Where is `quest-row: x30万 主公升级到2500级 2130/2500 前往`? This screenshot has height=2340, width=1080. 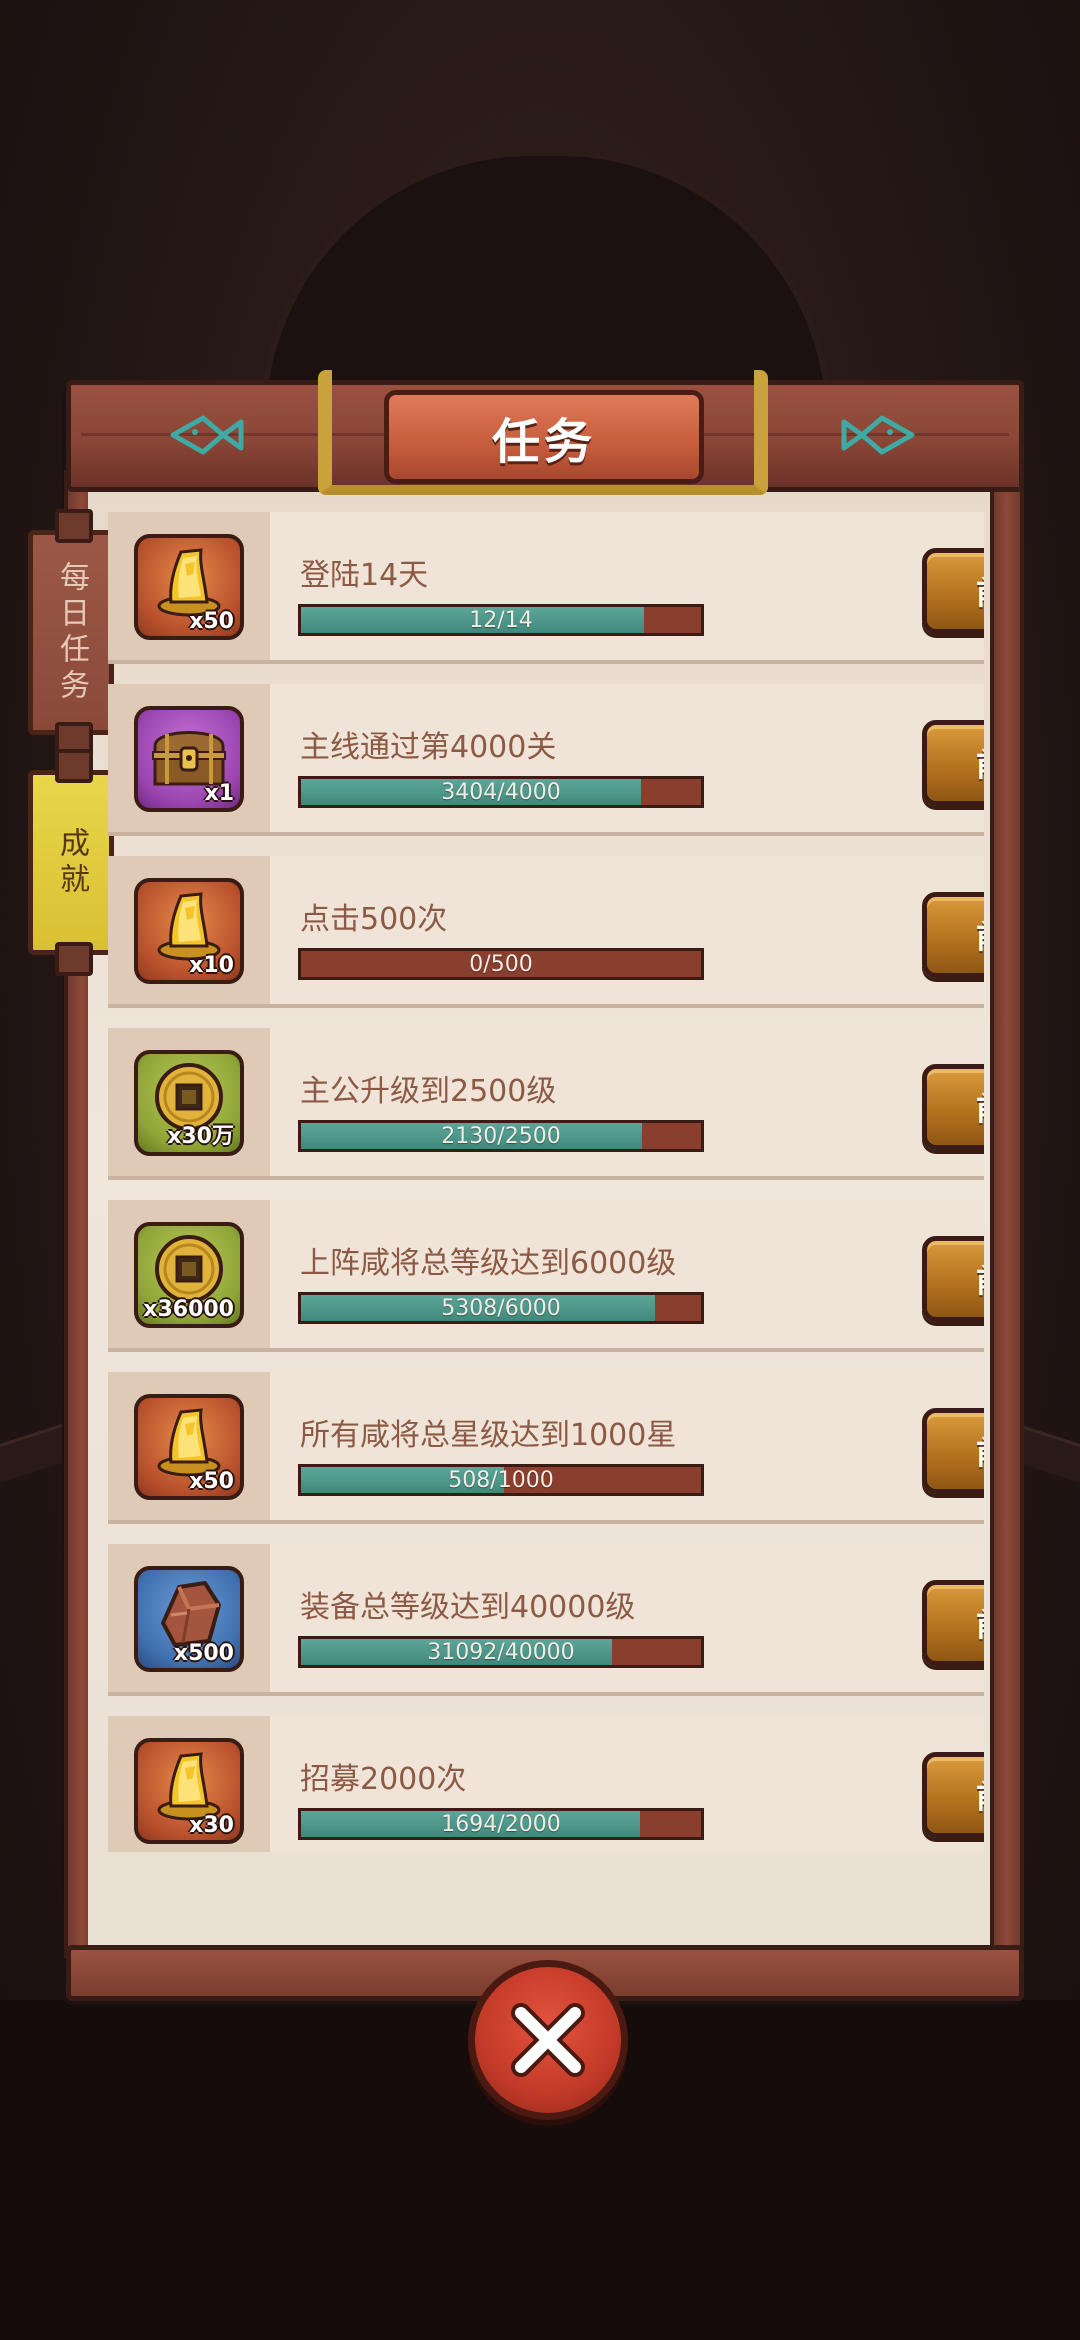
quest-row: x30万 主公升级到2500级 2130/2500 前往 is located at coordinates (546, 1104).